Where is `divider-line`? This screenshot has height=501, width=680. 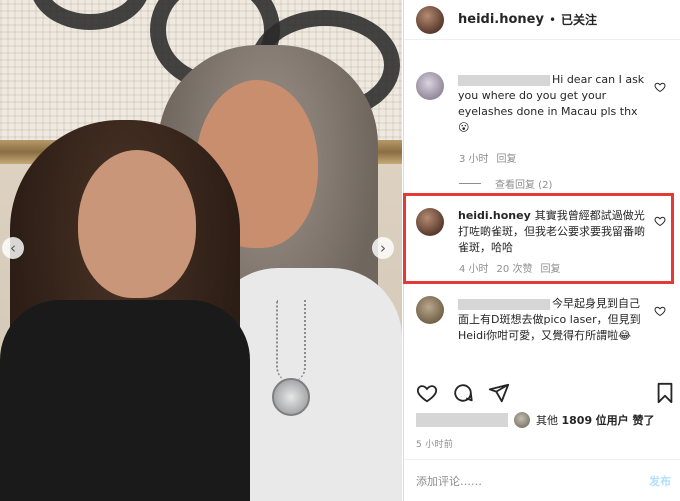
divider-line is located at coordinates (470, 183).